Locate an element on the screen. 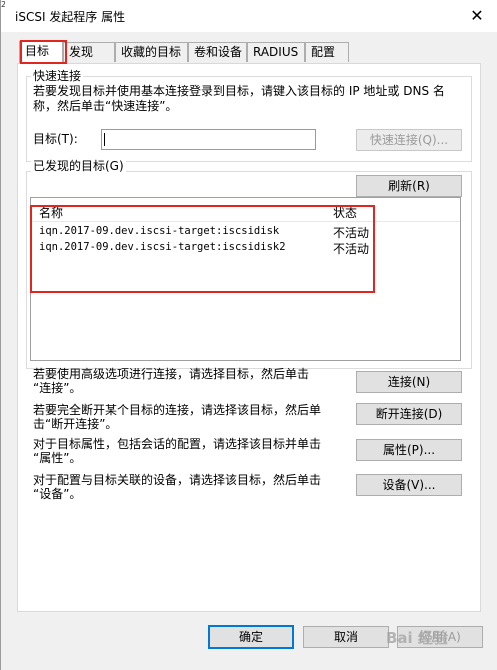 This screenshot has width=497, height=670. quick-connect-group-label: 快速连接 is located at coordinates (57, 75).